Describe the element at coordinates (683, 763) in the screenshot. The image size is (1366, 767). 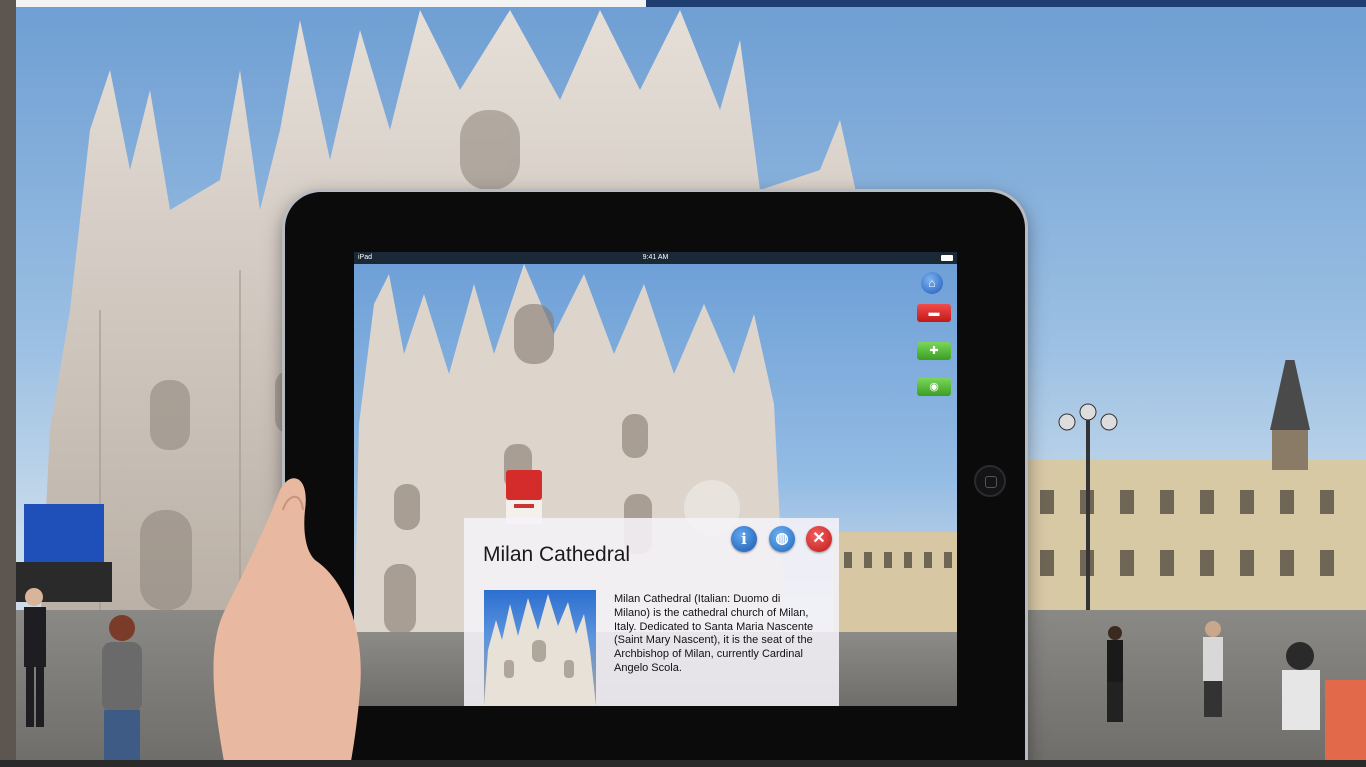
I see `frame-bottom-edge` at that location.